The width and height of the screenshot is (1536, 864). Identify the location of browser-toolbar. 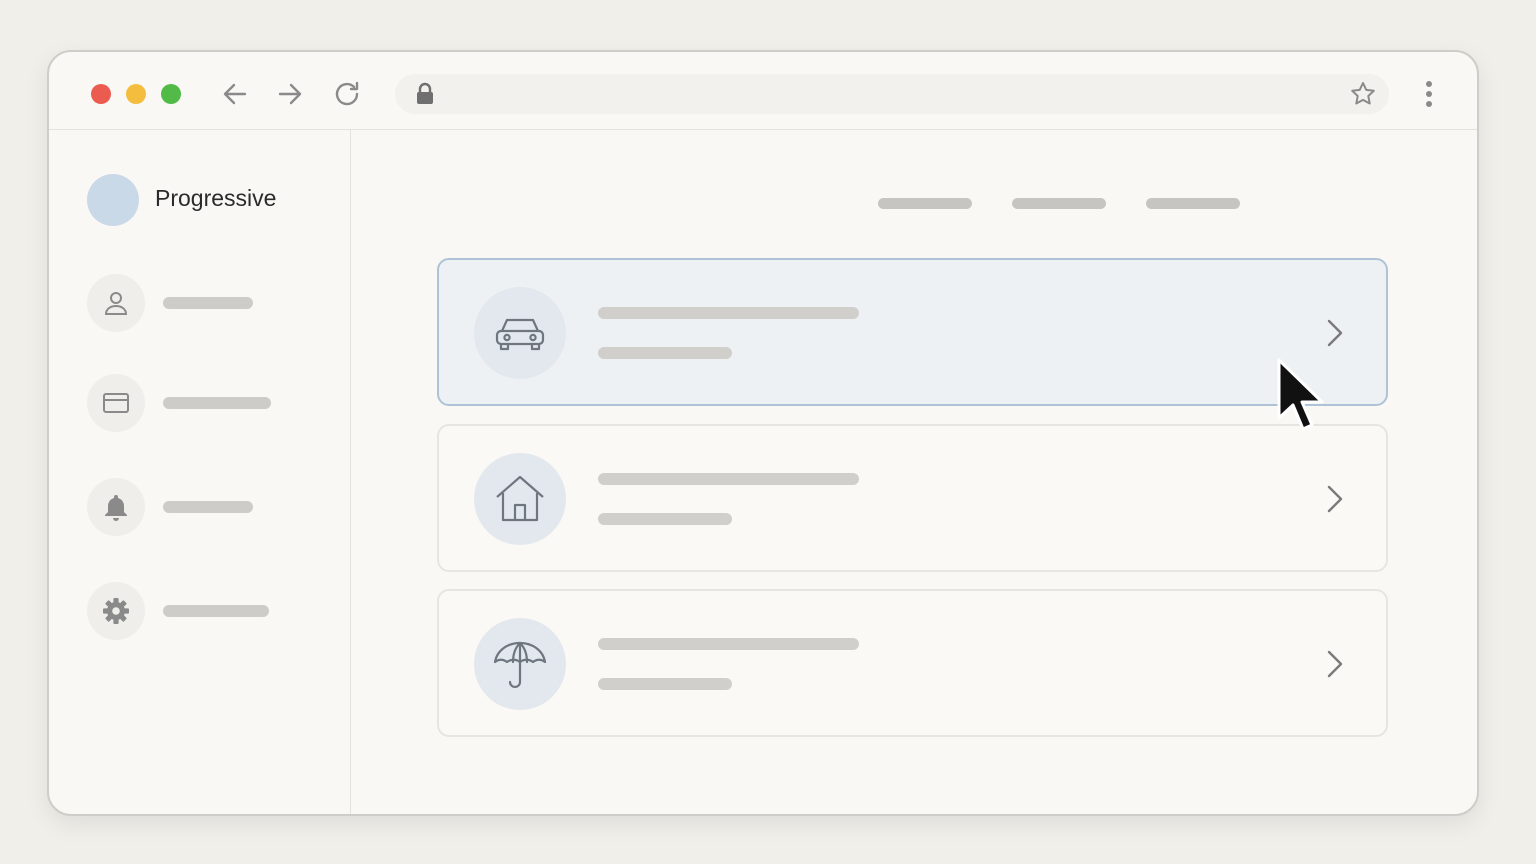
(763, 91).